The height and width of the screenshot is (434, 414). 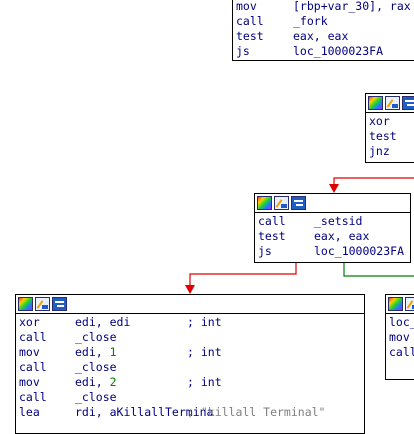 I want to click on asm-line: loc_, so click(x=401, y=322).